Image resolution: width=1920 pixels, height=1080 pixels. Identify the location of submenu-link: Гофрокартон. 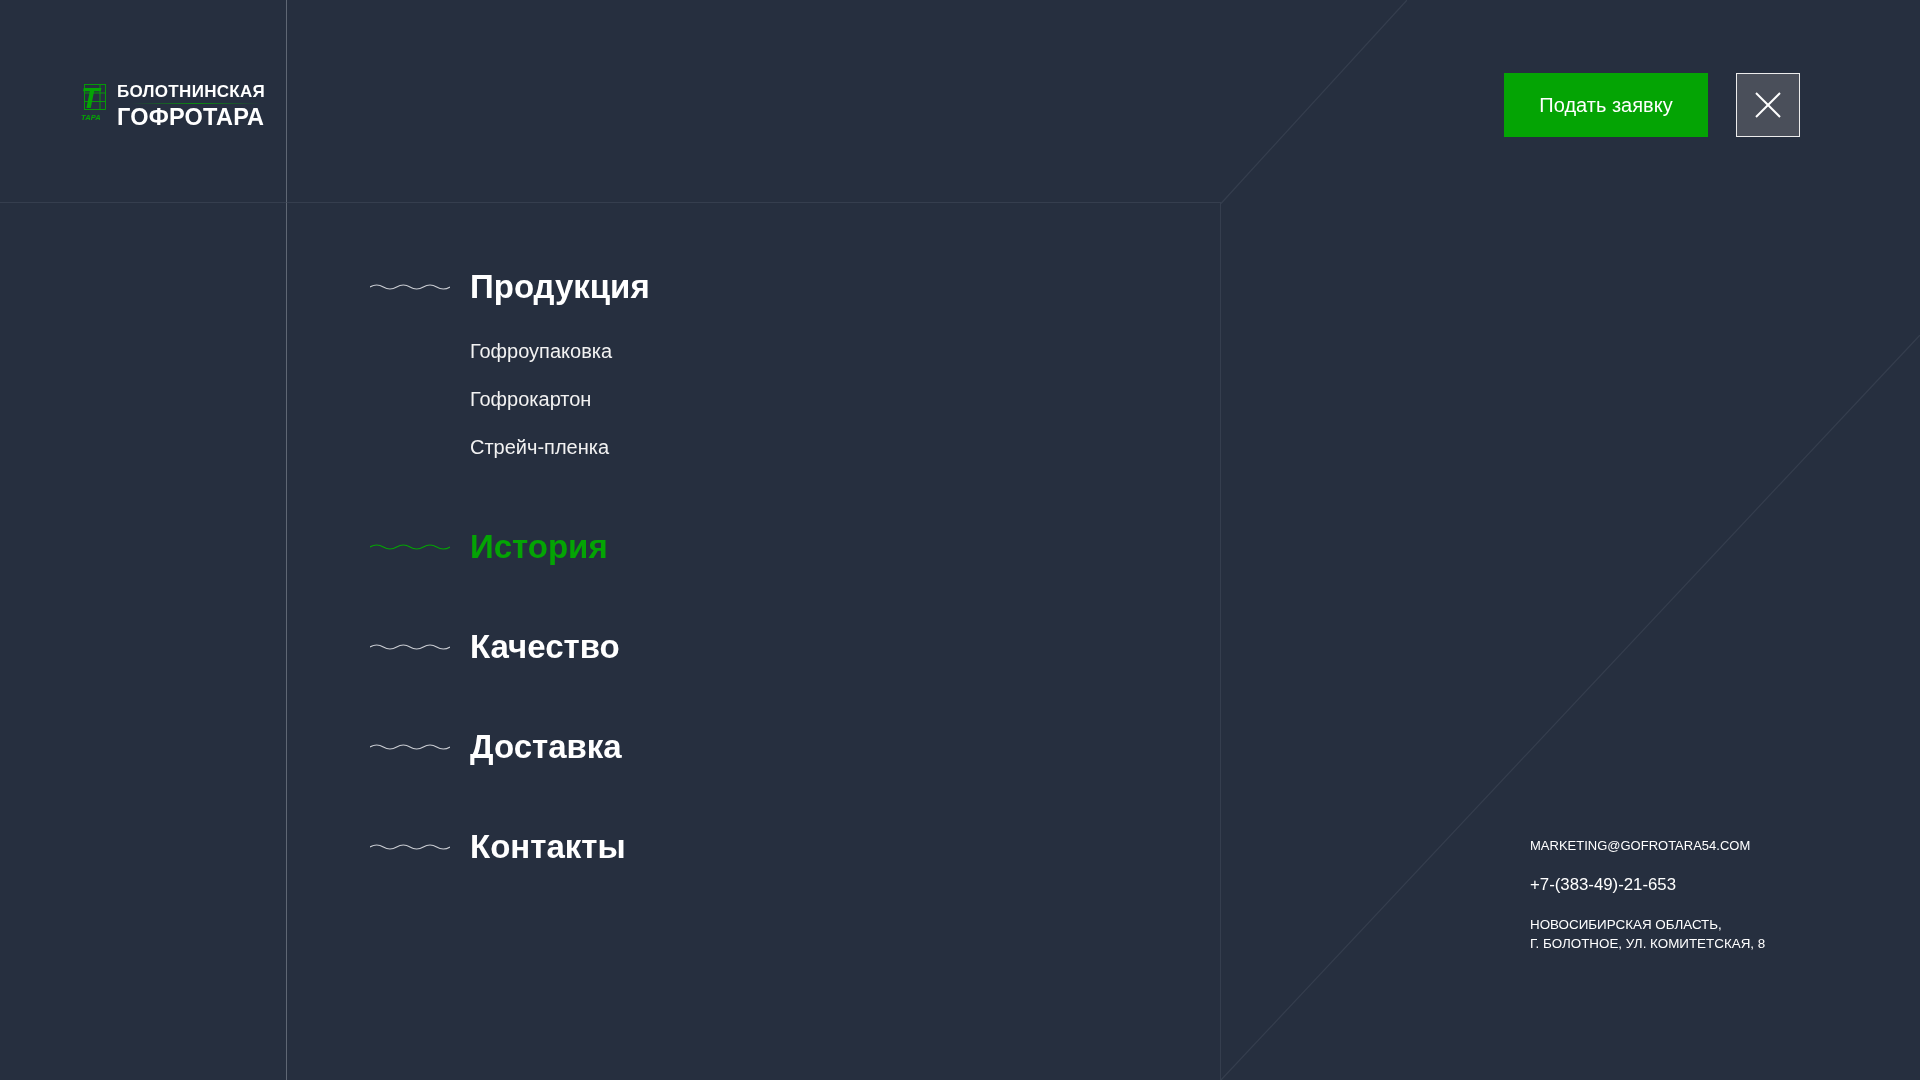
(531, 399).